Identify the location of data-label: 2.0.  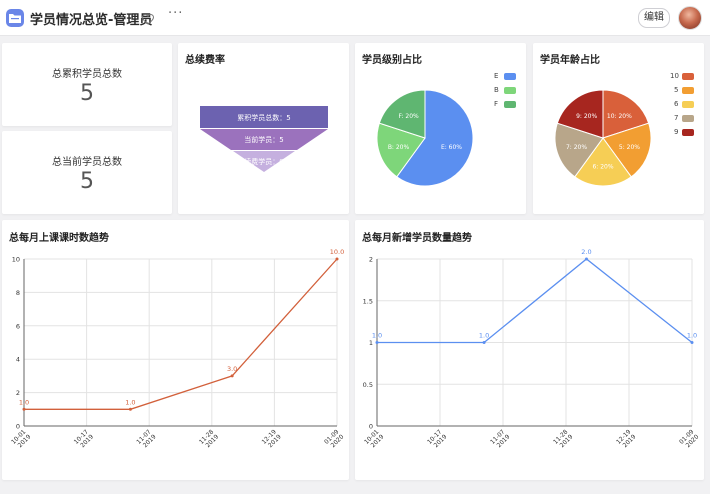
(586, 252).